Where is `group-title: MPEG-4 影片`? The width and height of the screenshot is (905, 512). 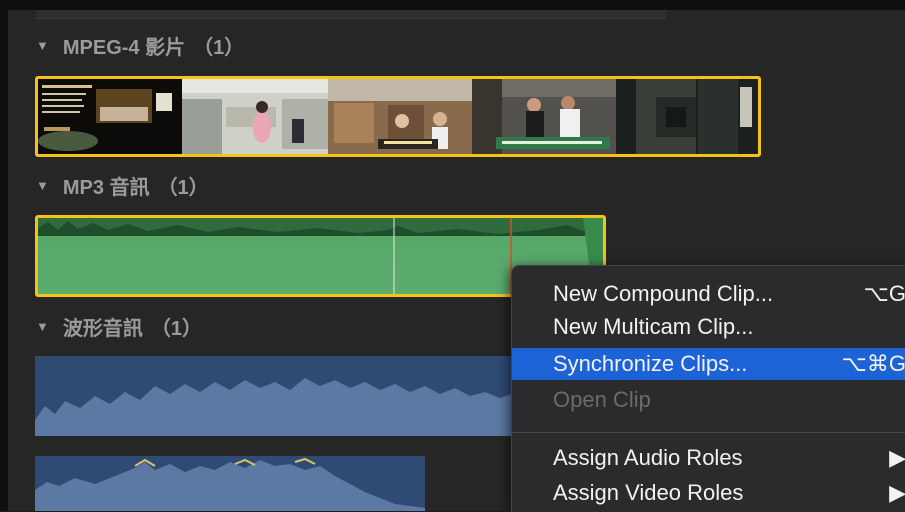
group-title: MPEG-4 影片 is located at coordinates (124, 47).